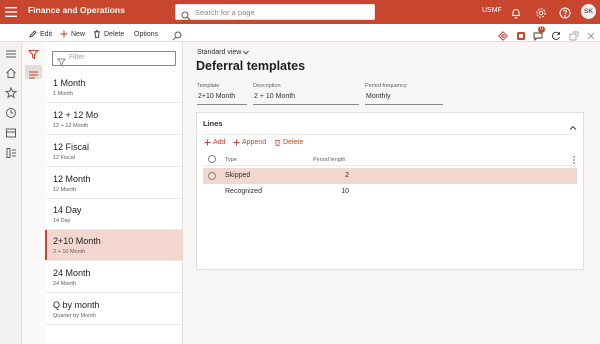 This screenshot has height=344, width=600. Describe the element at coordinates (72, 179) in the screenshot. I see `list-item-title: 12 Month` at that location.